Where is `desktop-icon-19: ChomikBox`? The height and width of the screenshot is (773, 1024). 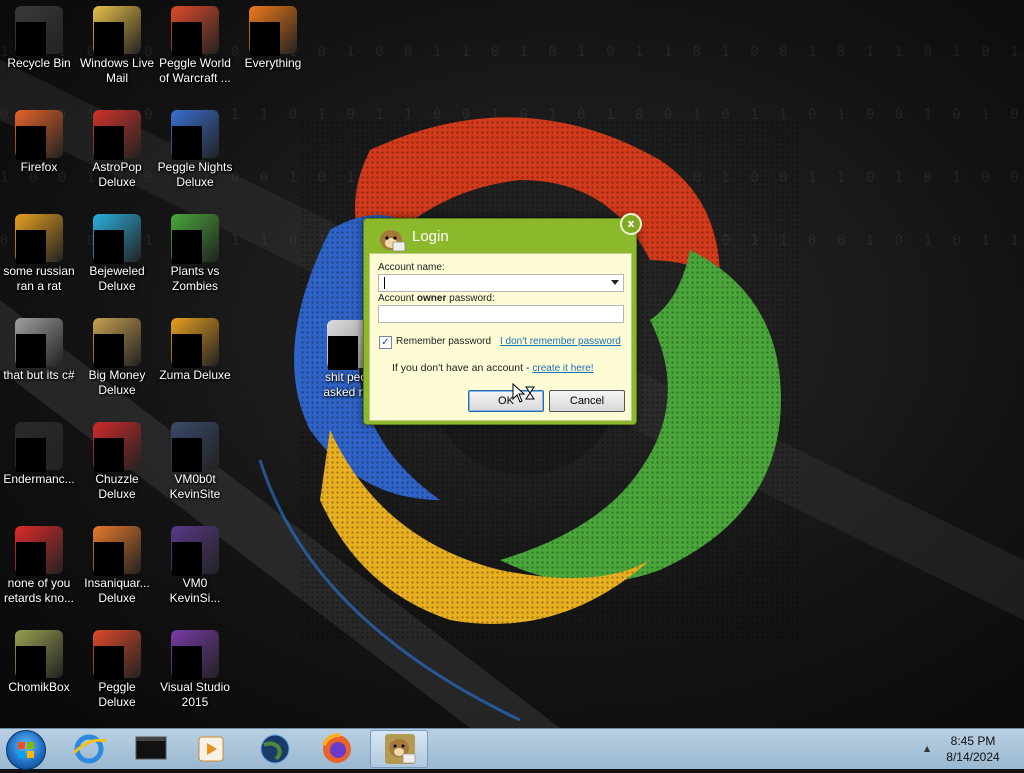
desktop-icon-19: ChomikBox is located at coordinates (39, 676).